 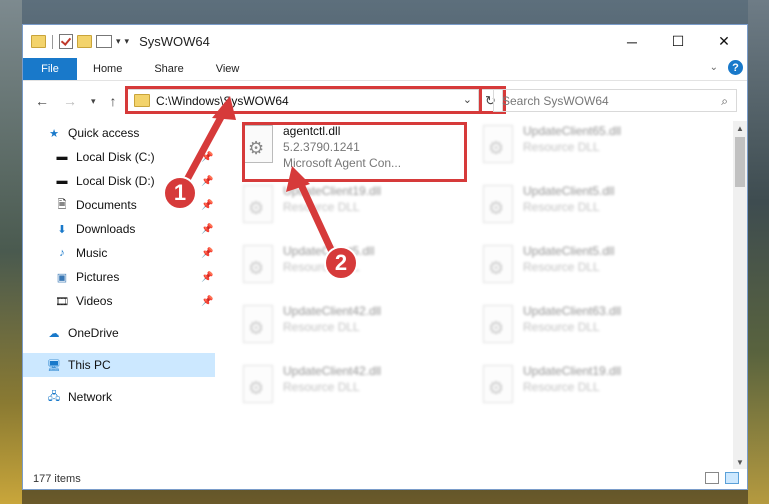 I want to click on step-callout-1: 1, so click(x=180, y=193).